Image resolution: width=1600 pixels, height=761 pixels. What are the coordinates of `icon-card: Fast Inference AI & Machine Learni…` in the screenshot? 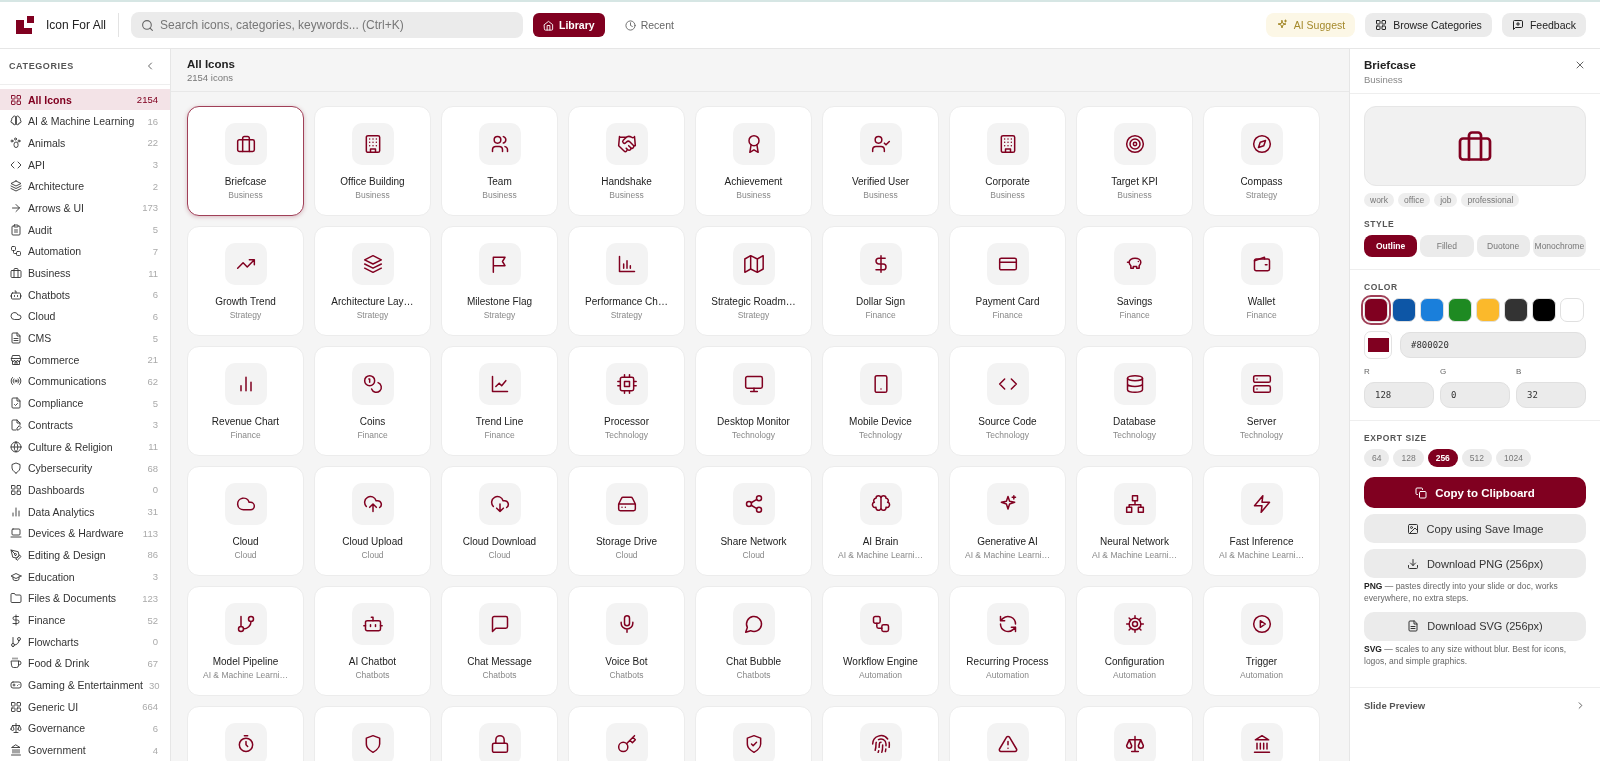 It's located at (1261, 521).